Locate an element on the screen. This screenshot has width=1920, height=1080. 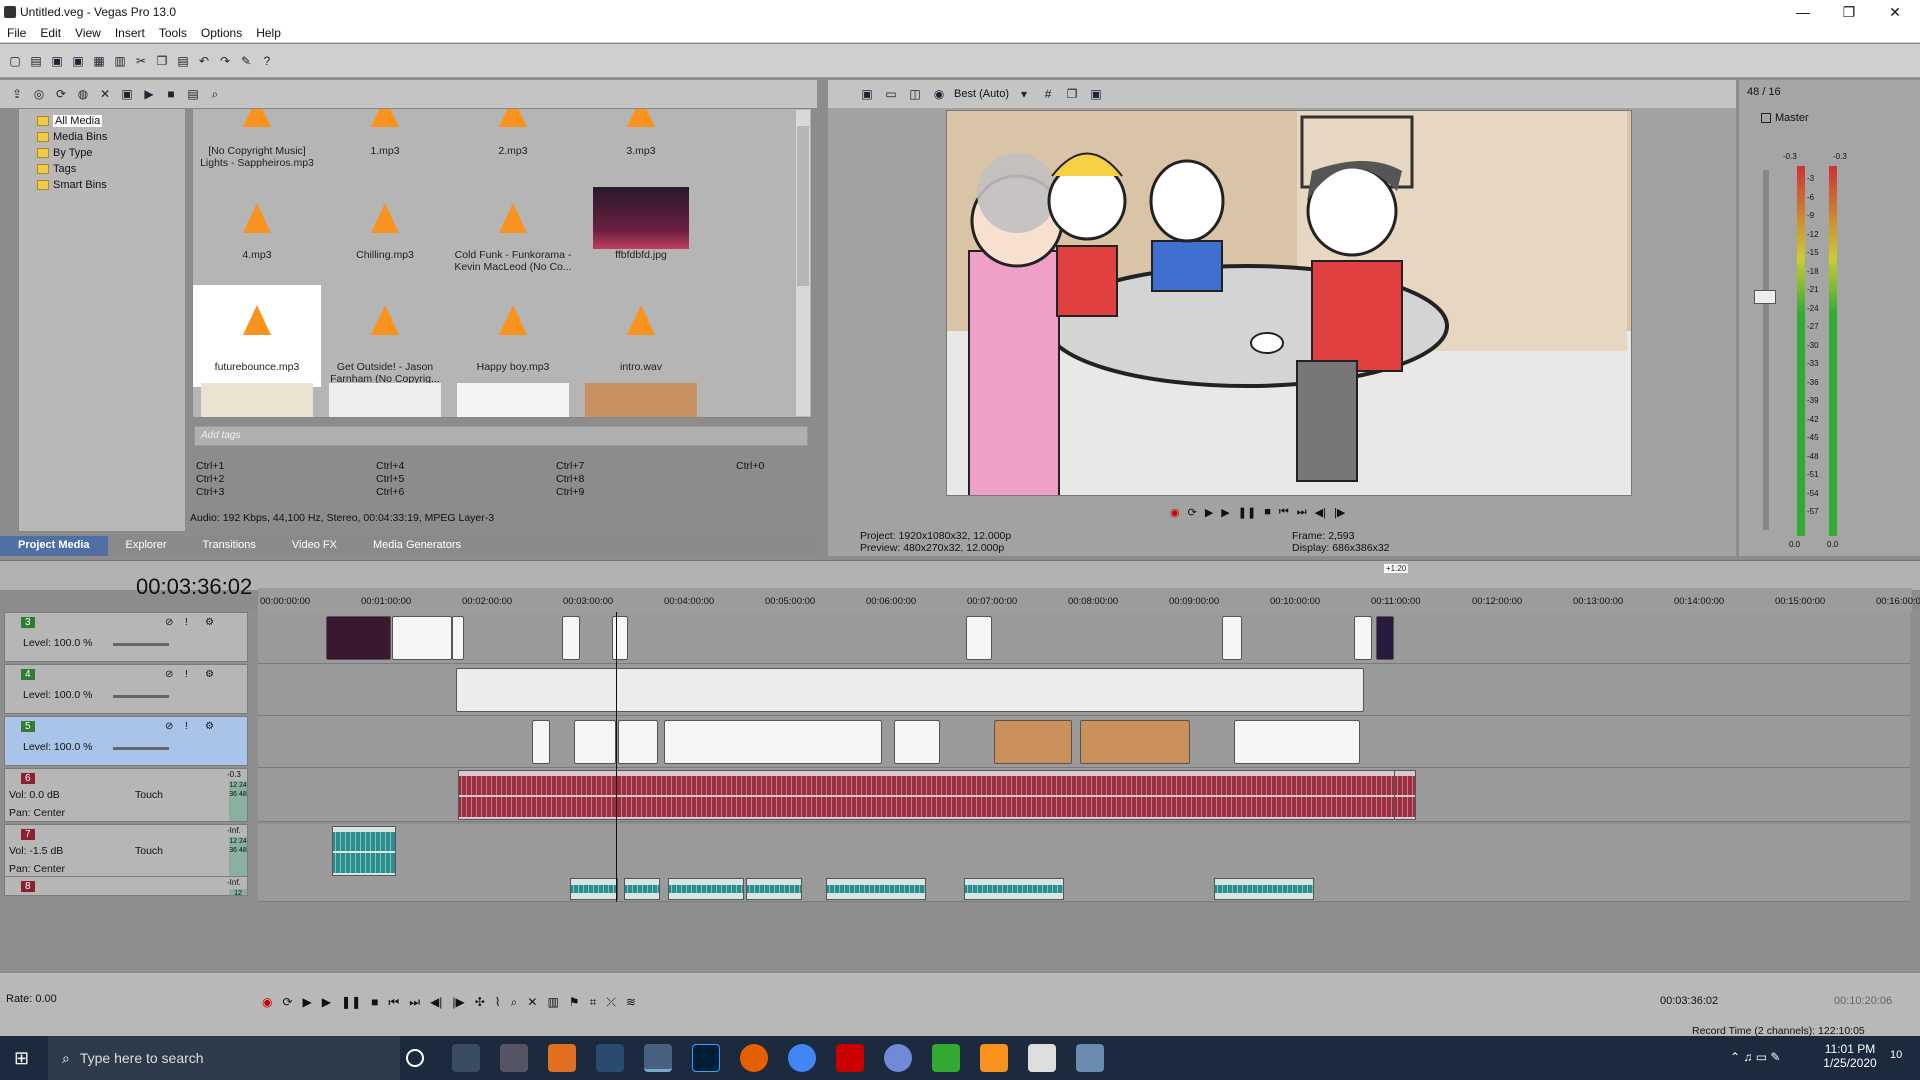
web-icon: ◍ is located at coordinates (83, 94).